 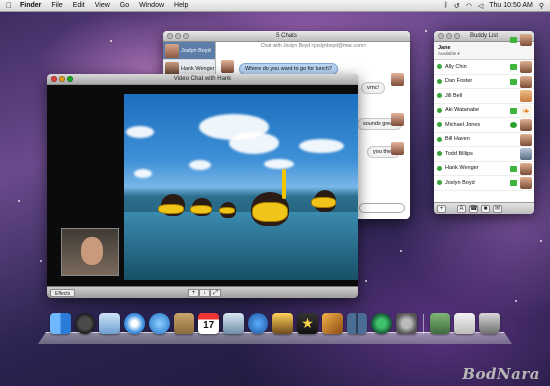 I want to click on photo-booth-icon: ★, so click(x=307, y=323).